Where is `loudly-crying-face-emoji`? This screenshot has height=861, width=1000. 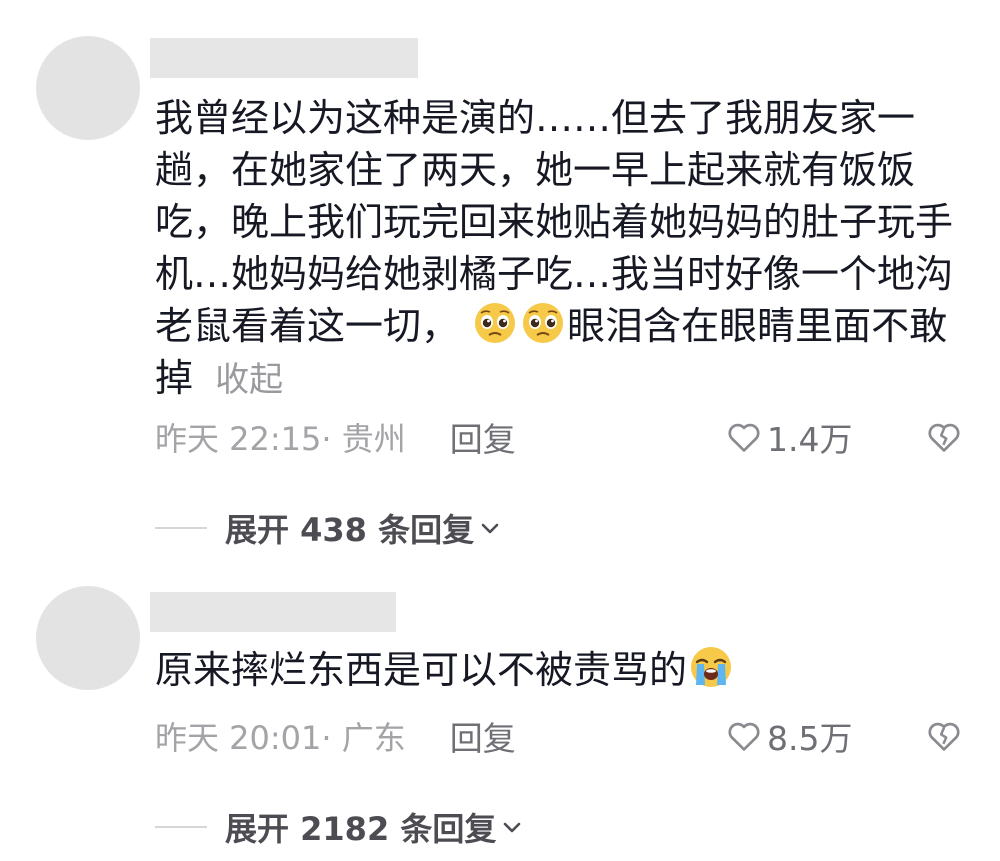 loudly-crying-face-emoji is located at coordinates (711, 667).